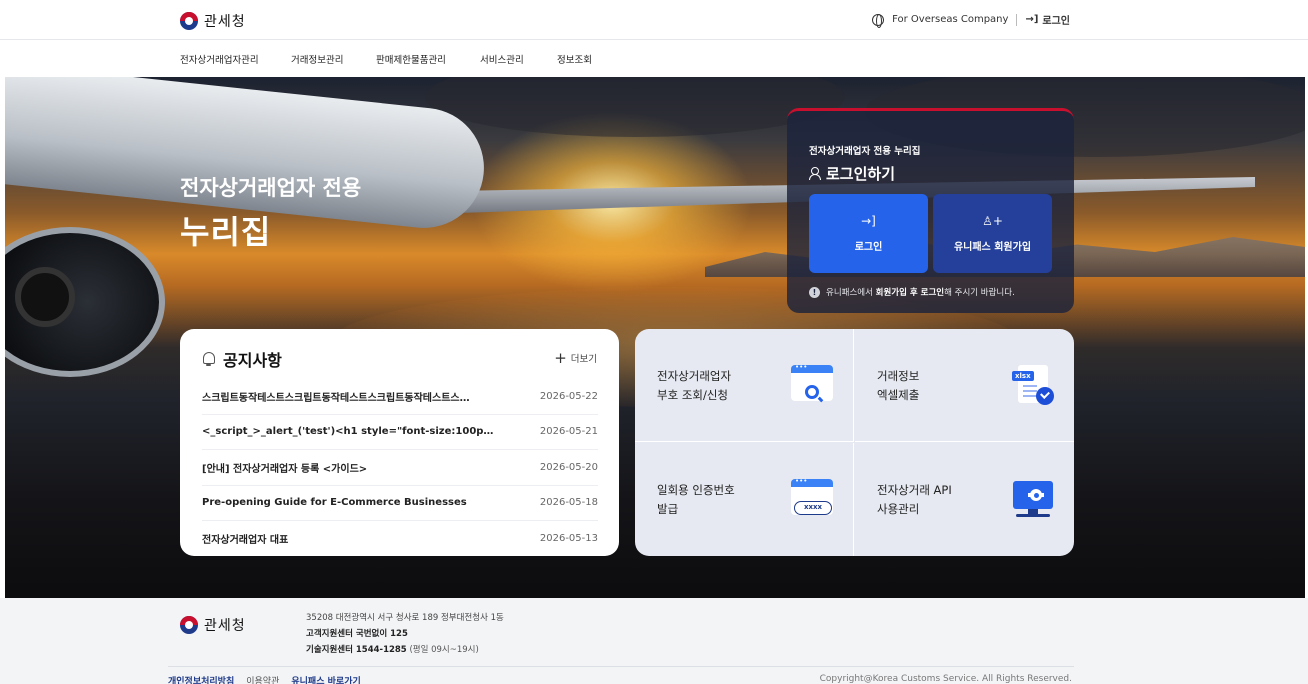 The width and height of the screenshot is (1308, 684). Describe the element at coordinates (502, 59) in the screenshot. I see `nav-item-service-management: 서비스관리` at that location.